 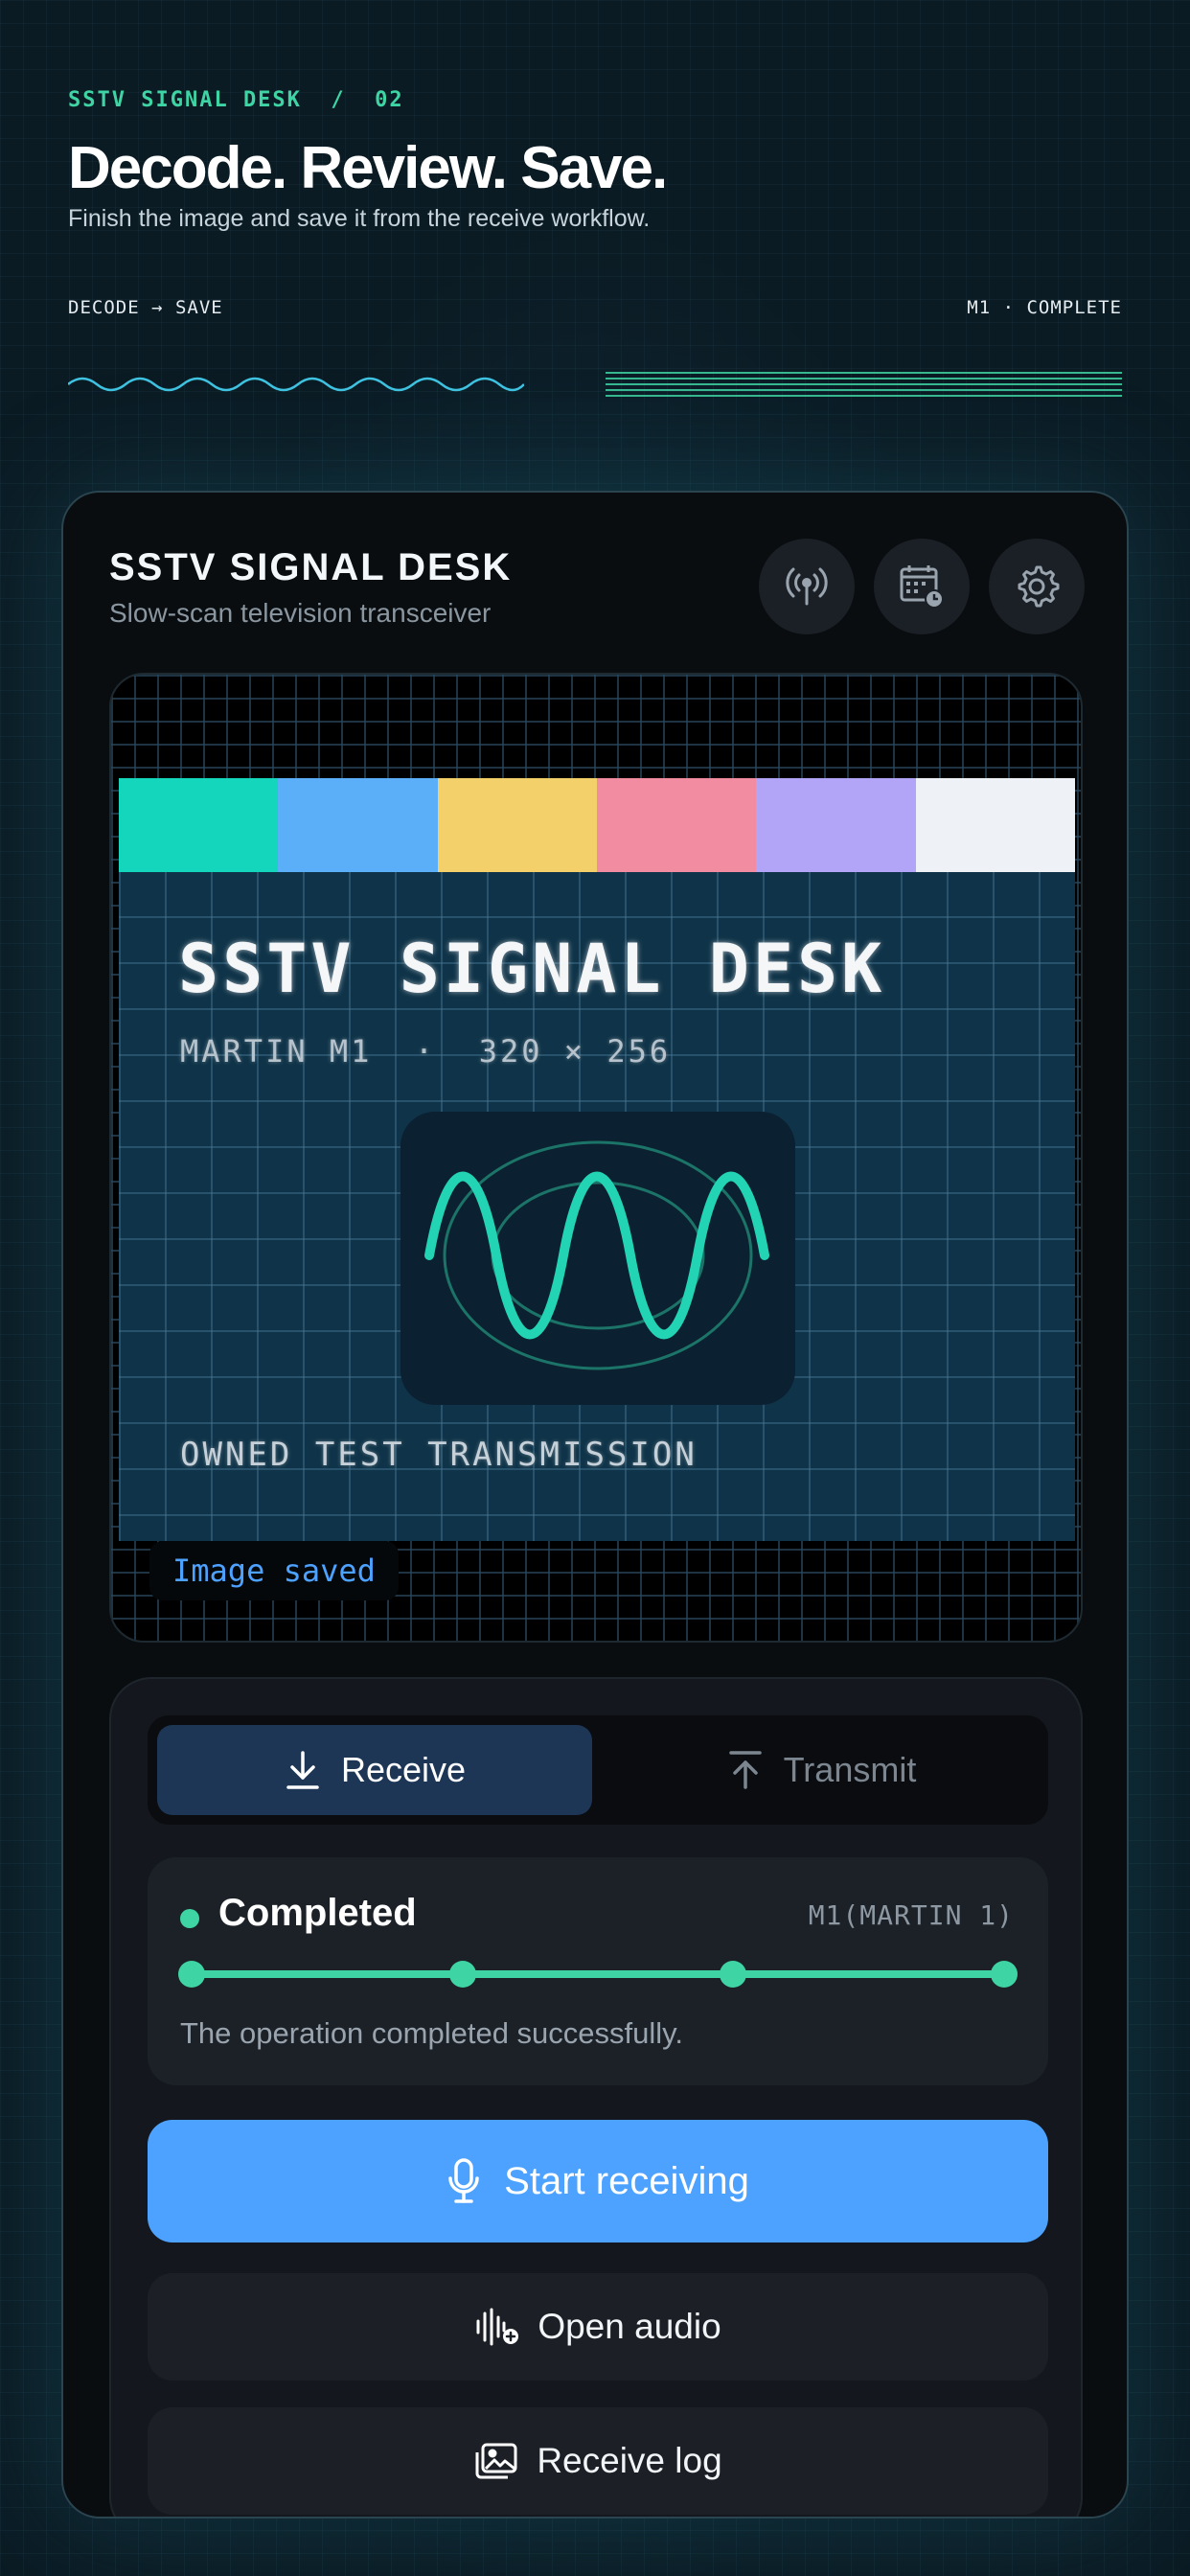 What do you see at coordinates (598, 1770) in the screenshot?
I see `mode-segmented-control: Receive Transmit` at bounding box center [598, 1770].